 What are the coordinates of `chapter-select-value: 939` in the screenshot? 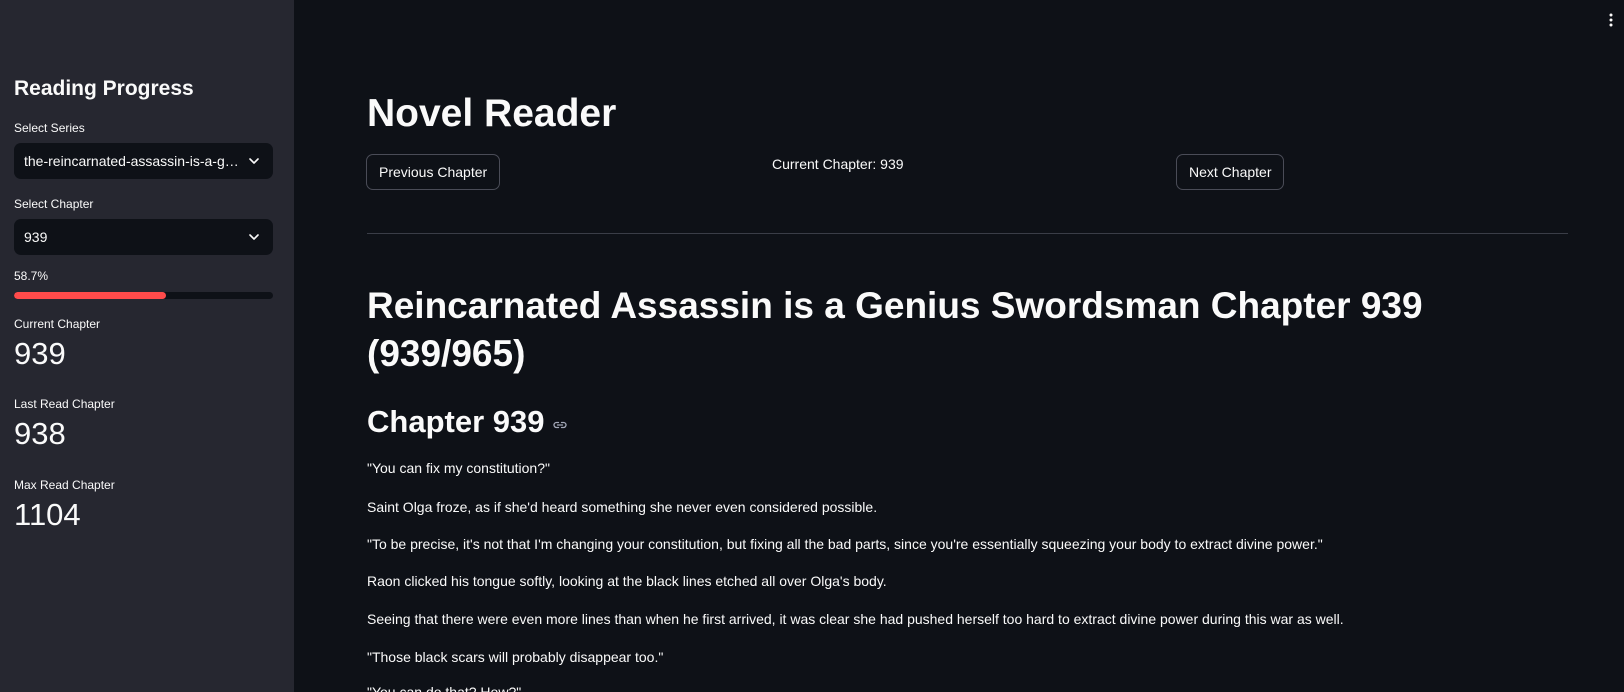 It's located at (36, 237).